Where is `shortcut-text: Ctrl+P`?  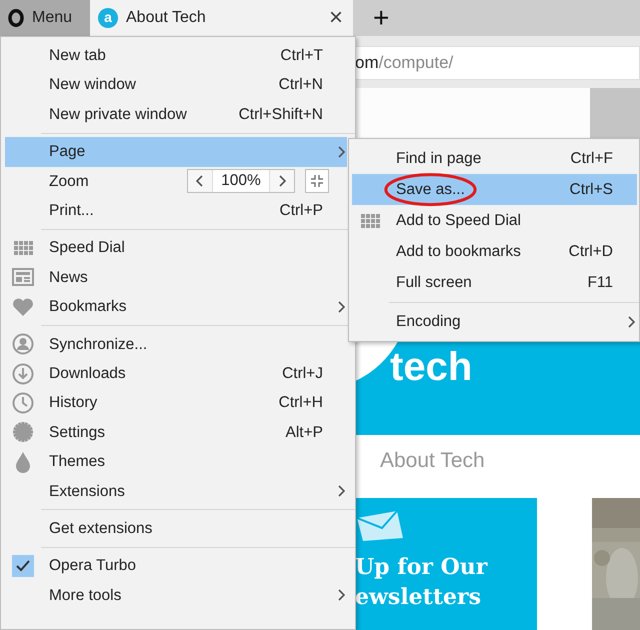 shortcut-text: Ctrl+P is located at coordinates (301, 211).